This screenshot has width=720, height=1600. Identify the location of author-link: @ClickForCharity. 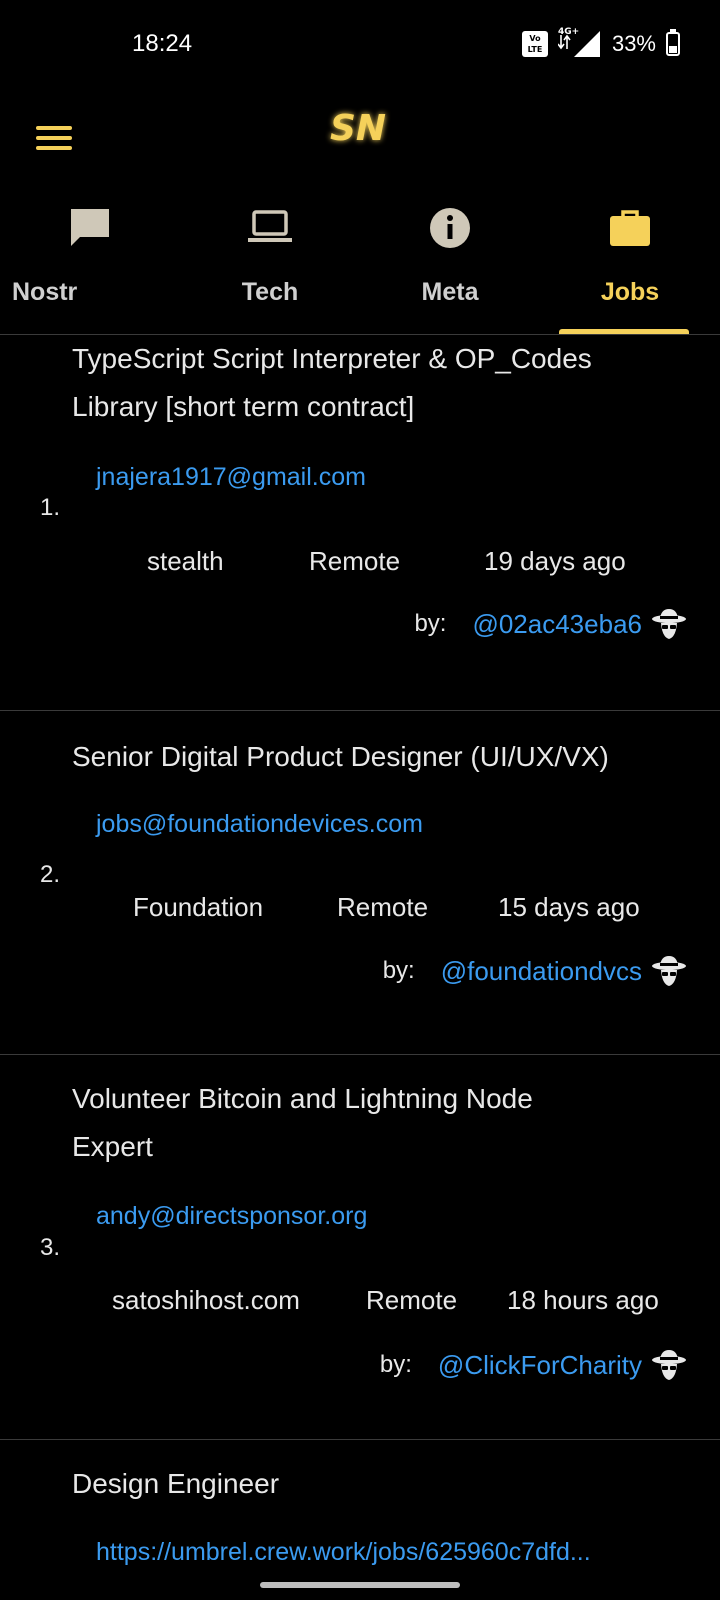
(540, 1365).